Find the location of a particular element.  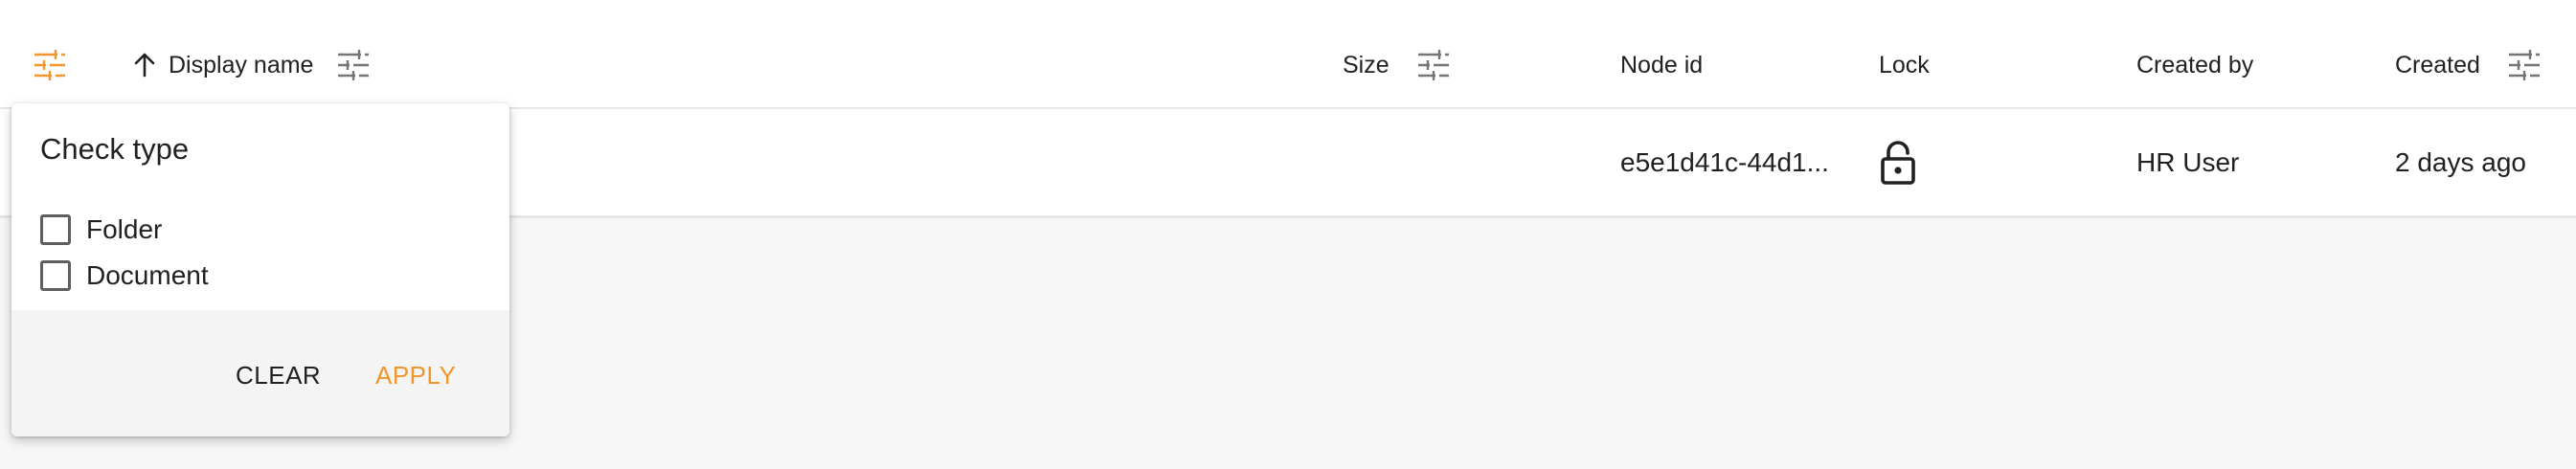

display-name-label: Display name is located at coordinates (241, 65).